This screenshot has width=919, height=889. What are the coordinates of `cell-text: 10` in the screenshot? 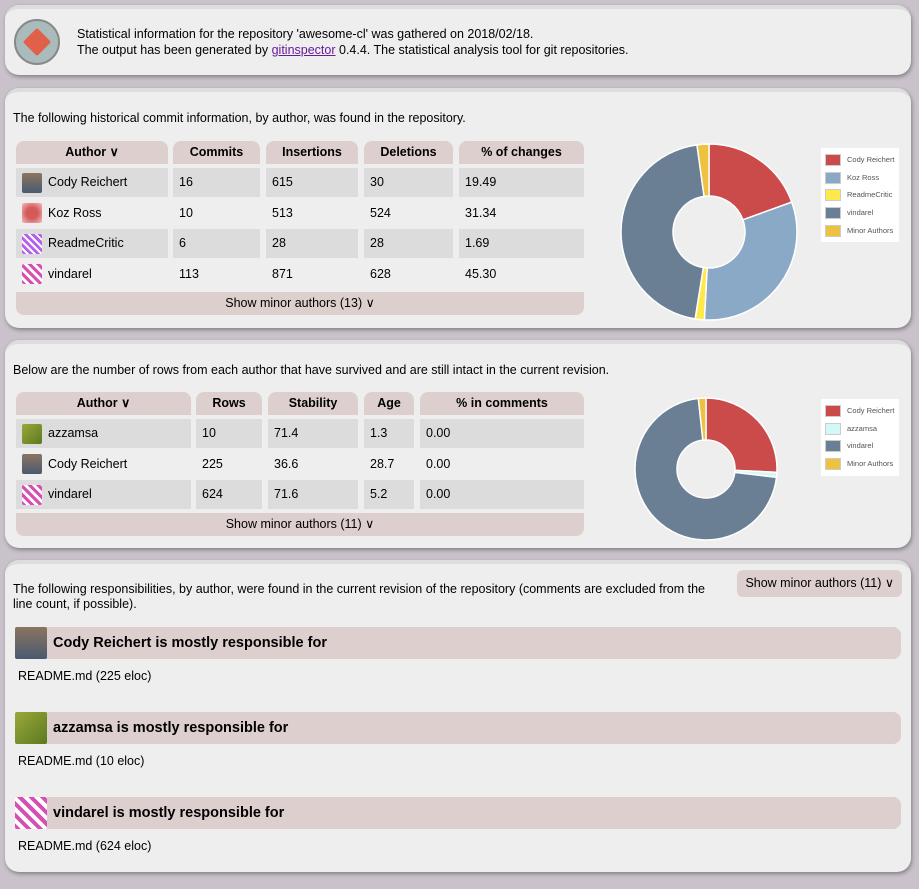 It's located at (186, 212).